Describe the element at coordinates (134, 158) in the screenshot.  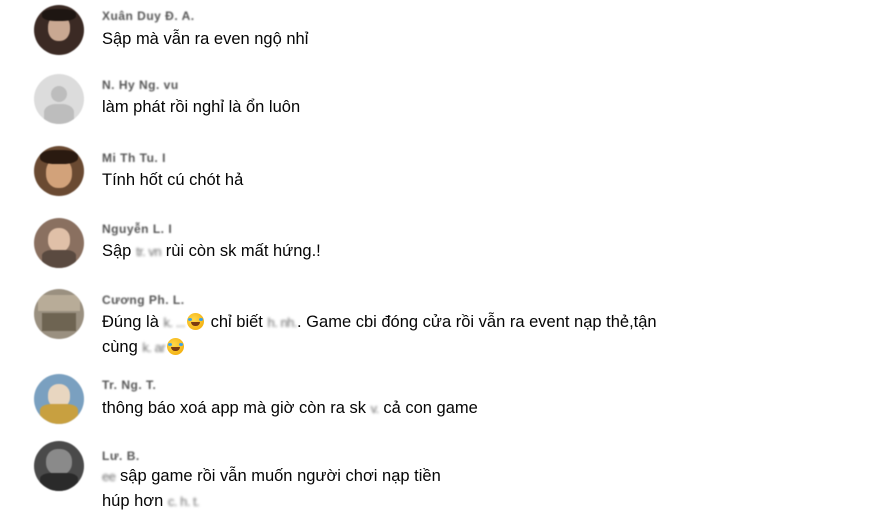
I see `commenter-name: Mi Th Tu. I` at that location.